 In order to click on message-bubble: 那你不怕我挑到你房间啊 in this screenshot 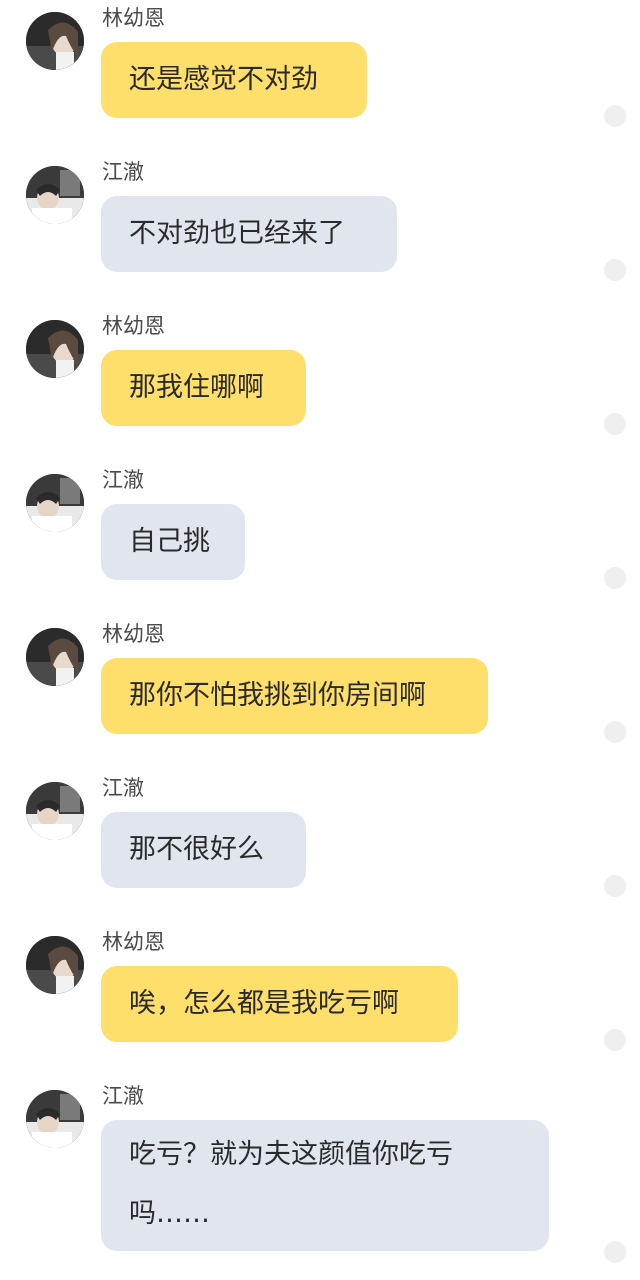, I will do `click(294, 696)`.